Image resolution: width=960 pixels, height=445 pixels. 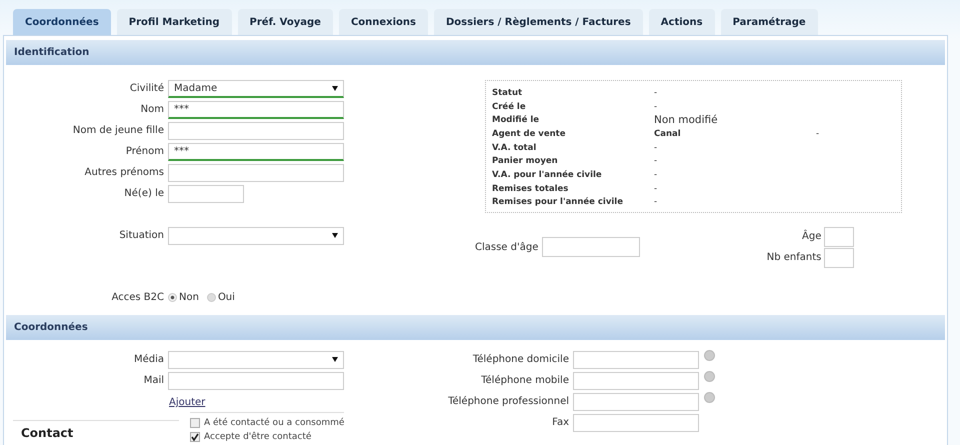 I want to click on date-field, so click(x=206, y=193).